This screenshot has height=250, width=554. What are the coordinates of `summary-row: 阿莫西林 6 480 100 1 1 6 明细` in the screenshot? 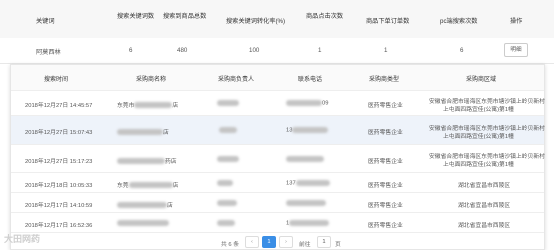 It's located at (277, 51).